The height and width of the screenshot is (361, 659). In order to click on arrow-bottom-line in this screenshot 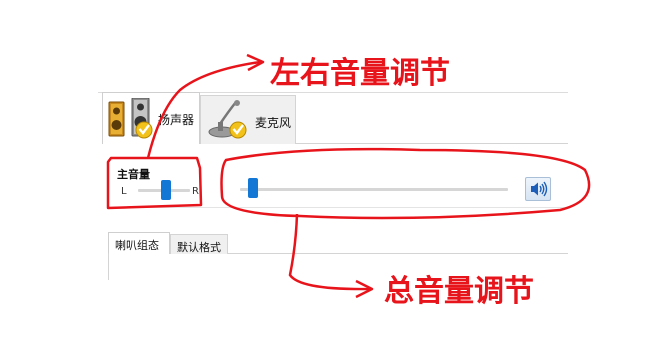, I will do `click(329, 252)`.